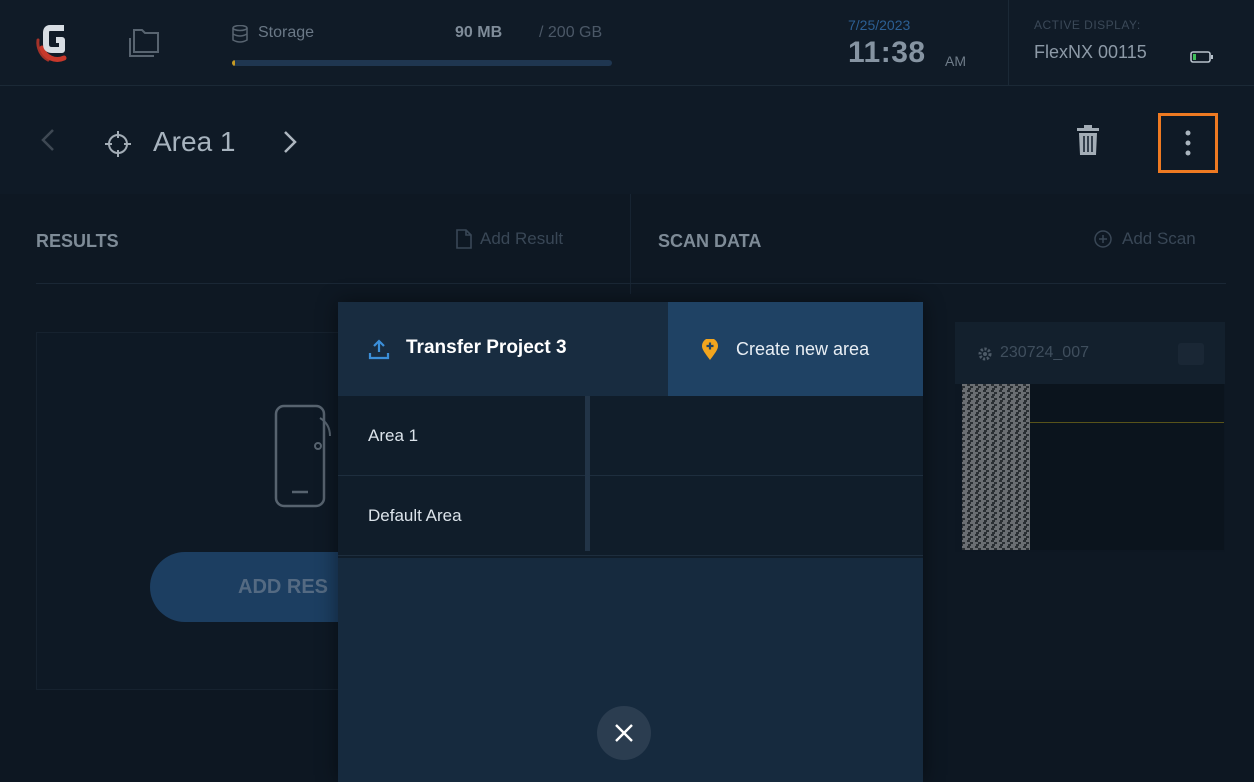 The width and height of the screenshot is (1254, 782). What do you see at coordinates (379, 349) in the screenshot?
I see `upload-icon` at bounding box center [379, 349].